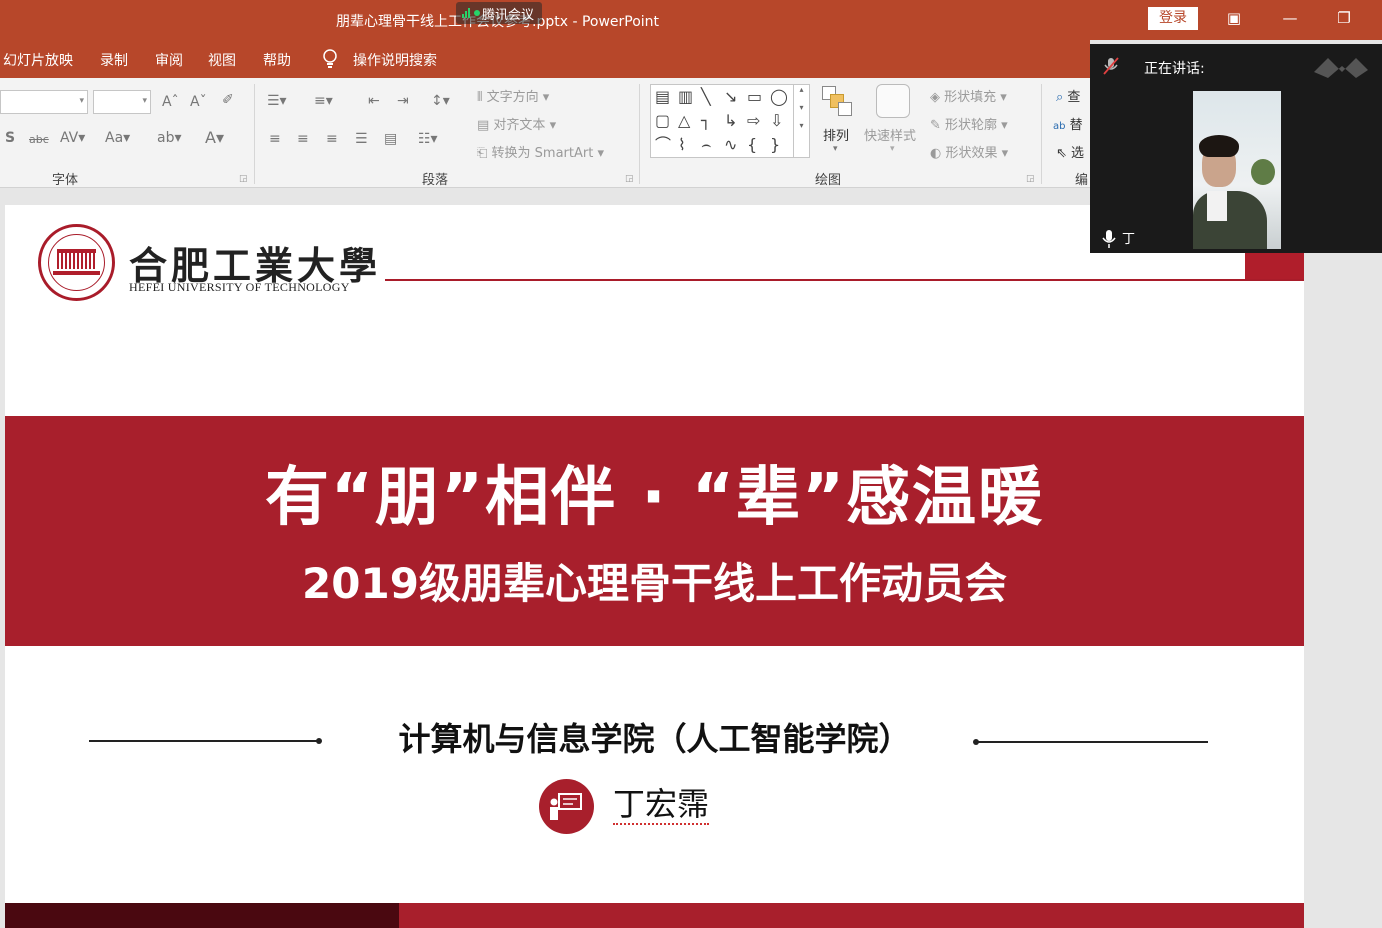 The image size is (1382, 928). I want to click on shapes-gallery: ▤ ▥ ╲ ↘ ▭ ◯ ▢ △ ┐ ↳ ⇨ ⇩ ⌒ ⌇ ⌢ ∿ { } ▴ ▾ ▾, so click(730, 121).